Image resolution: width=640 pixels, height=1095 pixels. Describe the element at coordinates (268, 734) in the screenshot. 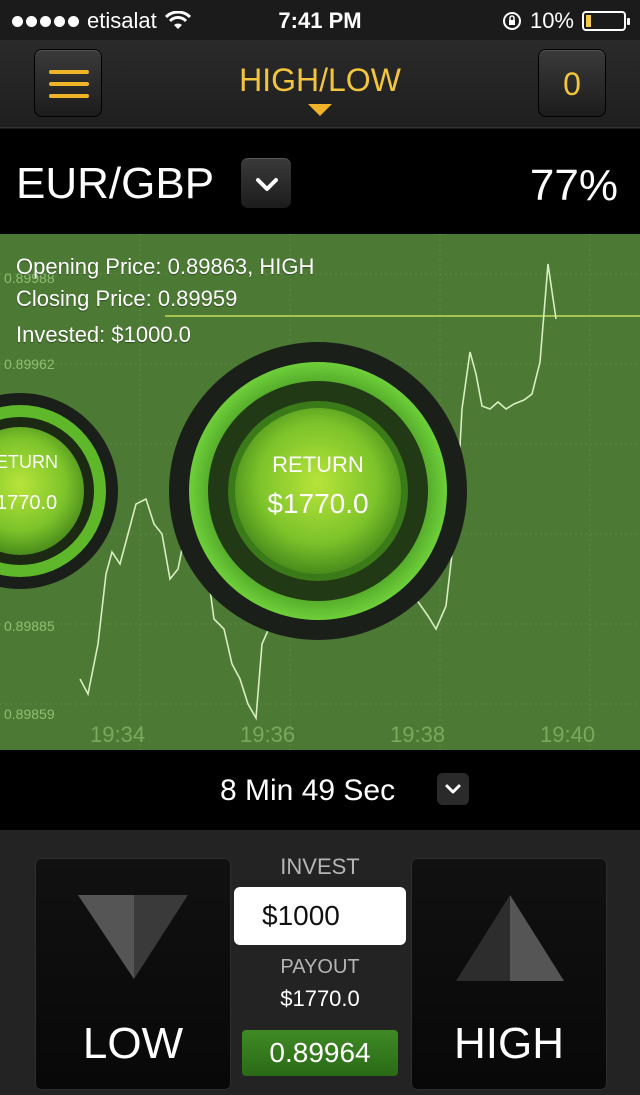

I see `x-tick-label: 19:36` at that location.